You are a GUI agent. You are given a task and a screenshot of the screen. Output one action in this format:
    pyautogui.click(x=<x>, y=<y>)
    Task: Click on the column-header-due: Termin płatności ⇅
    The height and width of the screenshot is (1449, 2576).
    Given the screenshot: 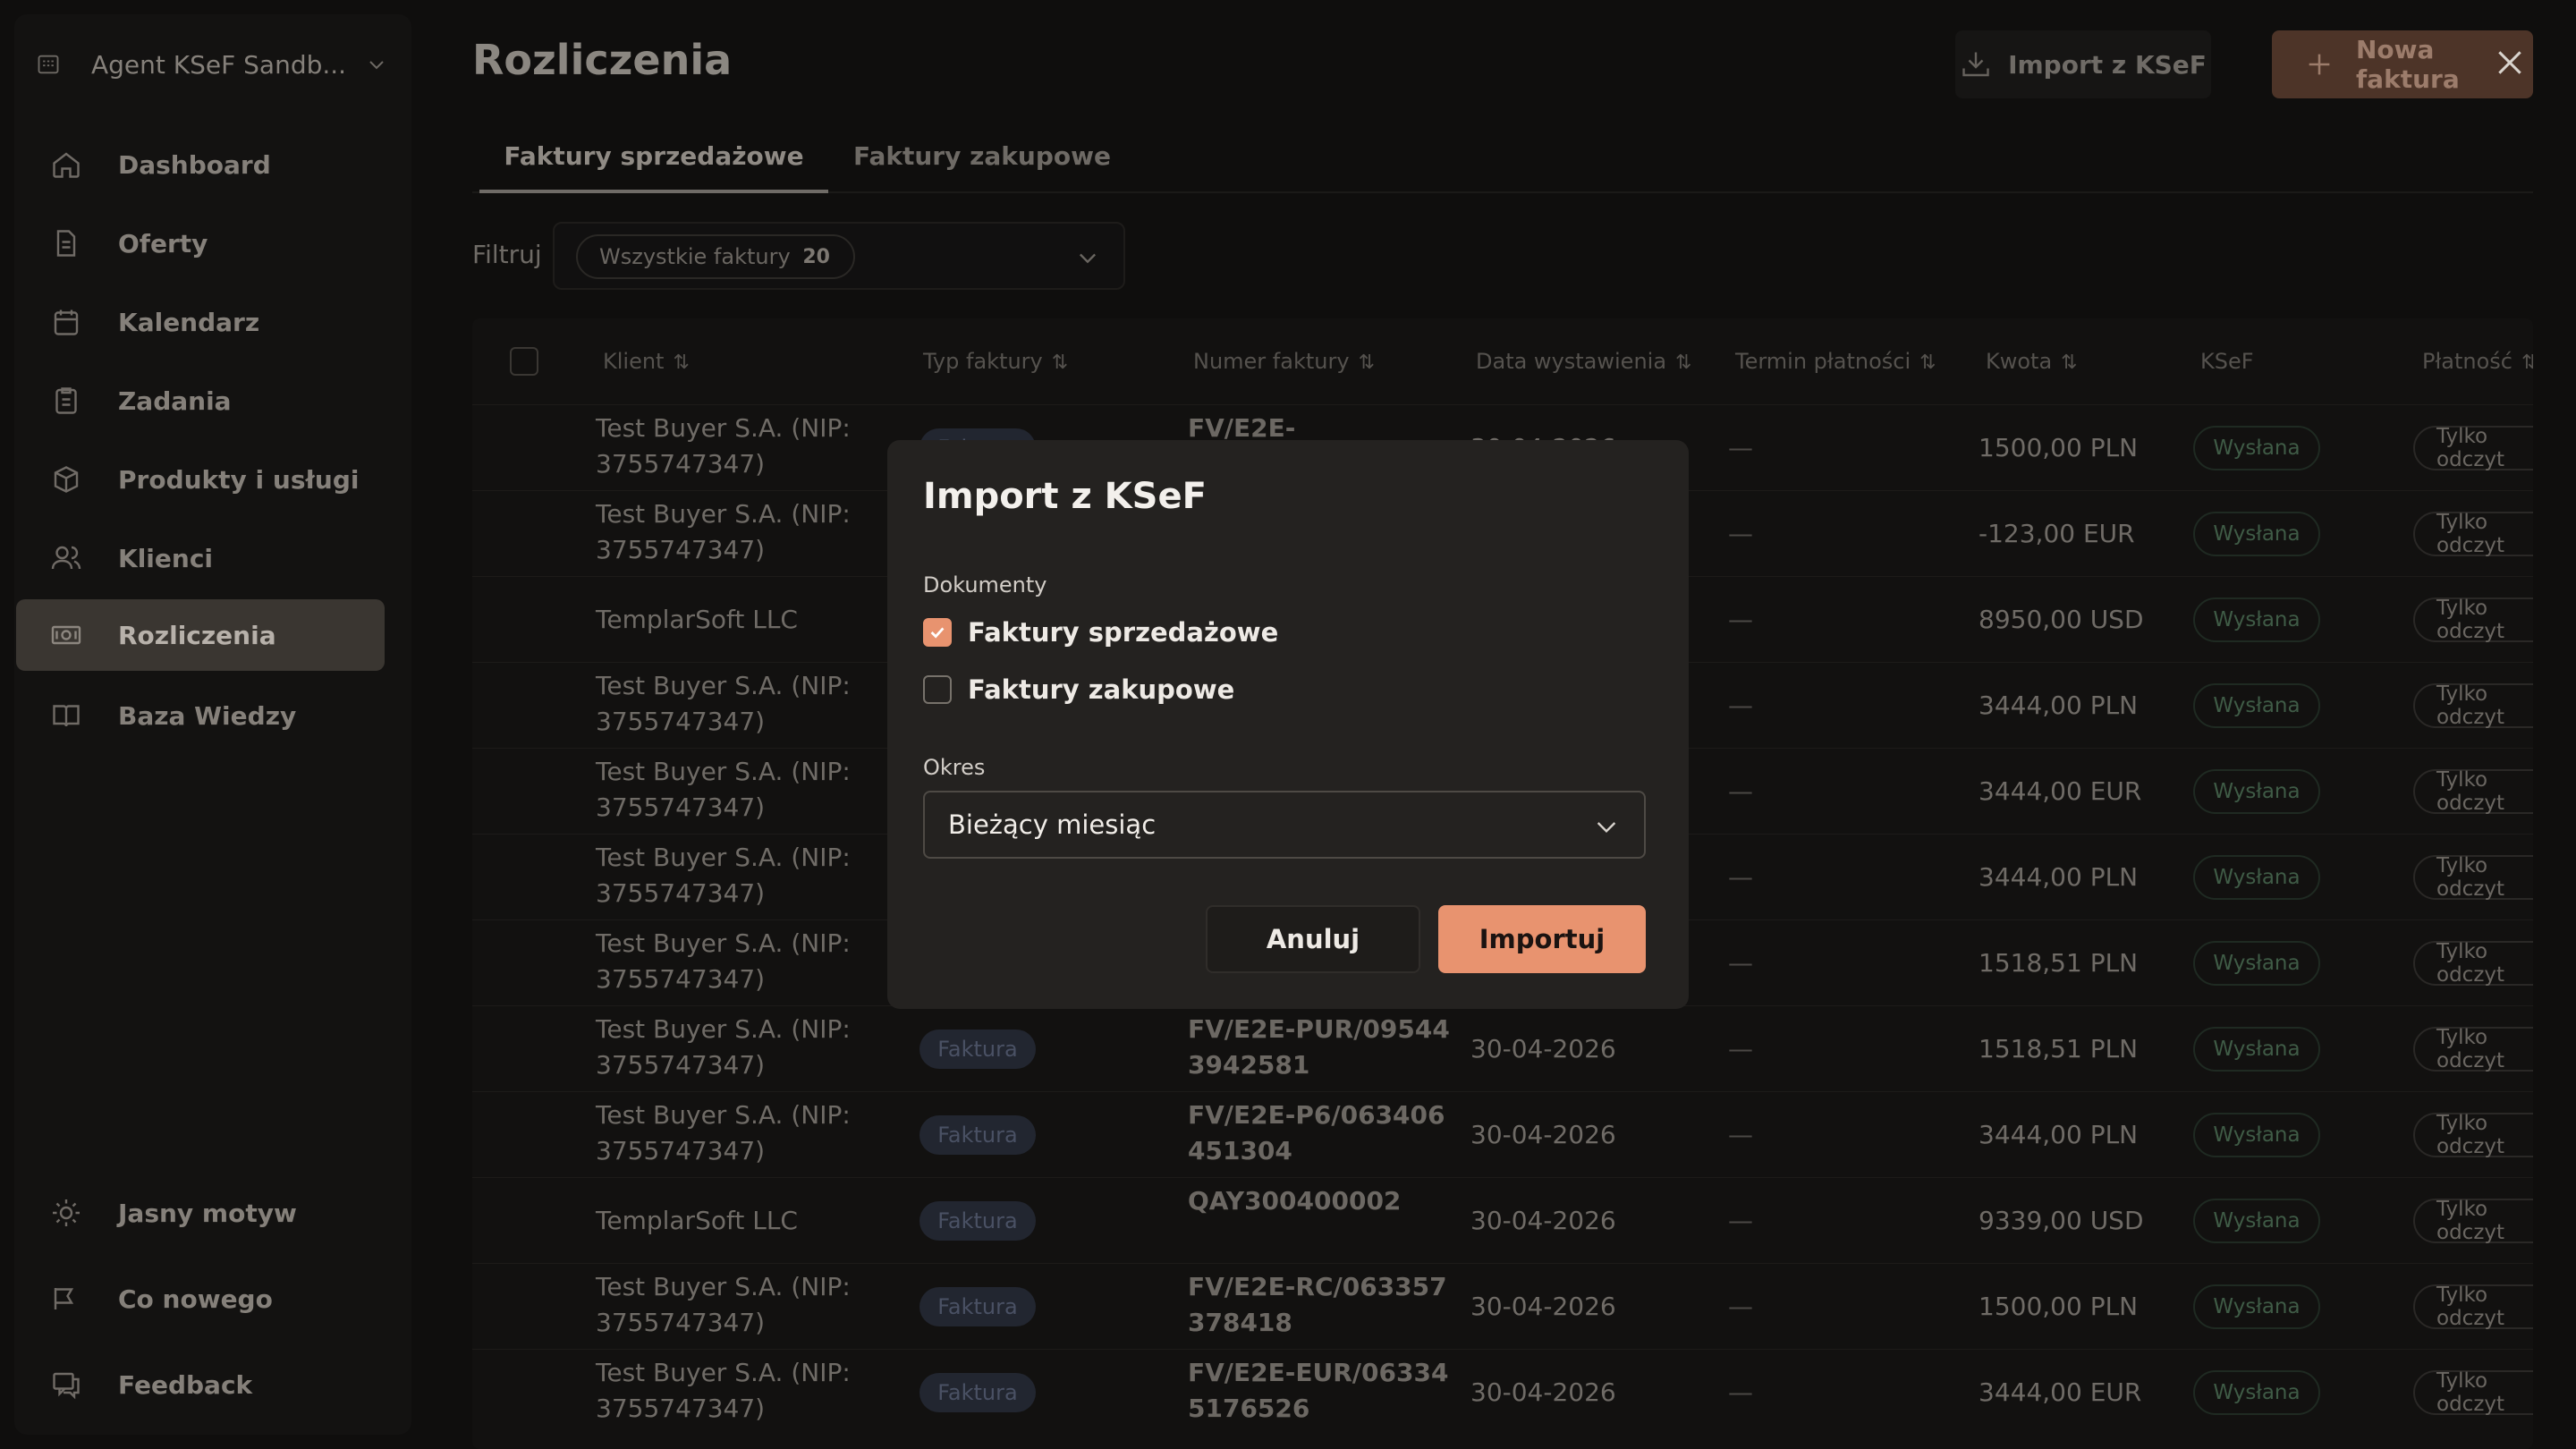 What is the action you would take?
    pyautogui.click(x=1835, y=361)
    